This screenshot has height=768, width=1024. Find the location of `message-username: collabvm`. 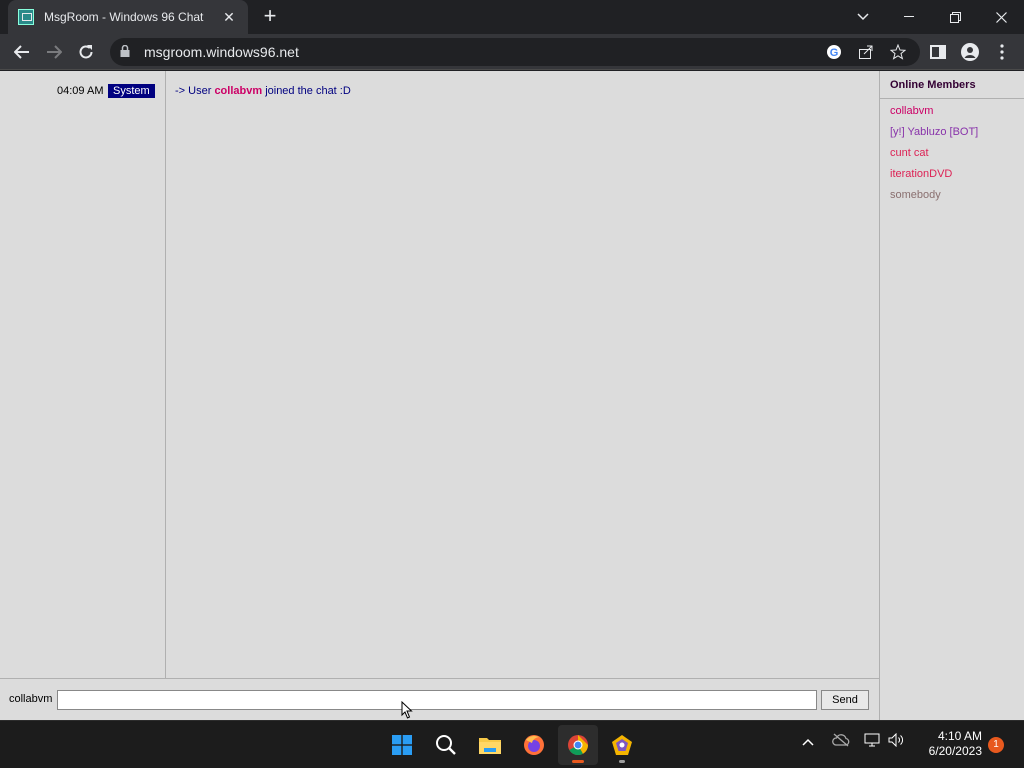

message-username: collabvm is located at coordinates (238, 91).